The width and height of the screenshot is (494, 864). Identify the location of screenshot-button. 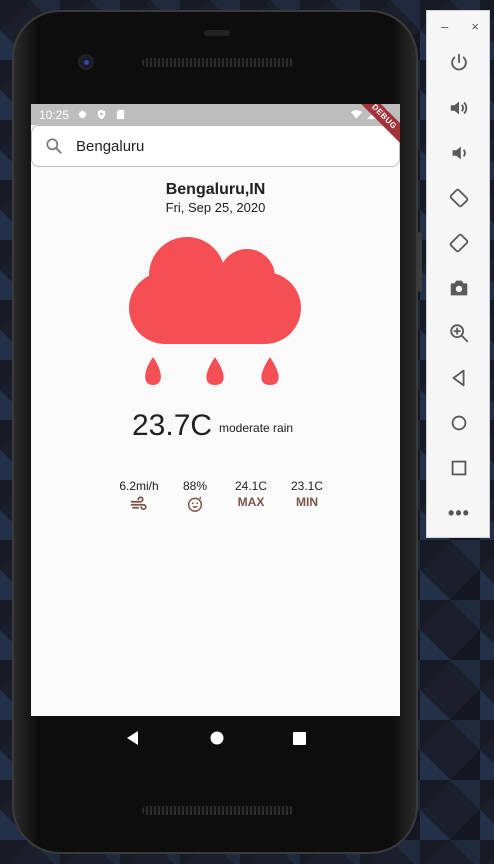
(459, 288).